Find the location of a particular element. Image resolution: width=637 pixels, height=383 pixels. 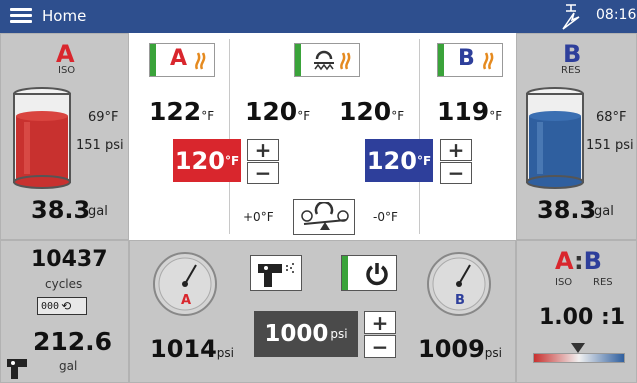

counter-digits: 000 is located at coordinates (50, 306).